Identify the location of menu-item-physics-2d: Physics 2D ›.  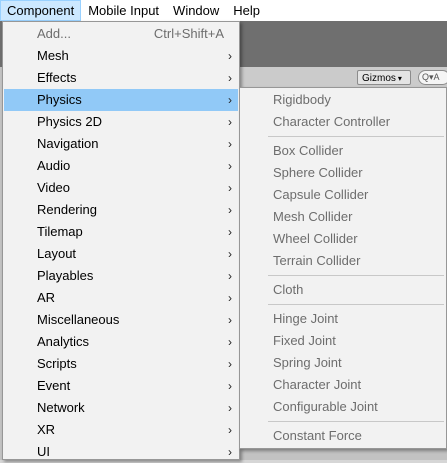
(121, 122).